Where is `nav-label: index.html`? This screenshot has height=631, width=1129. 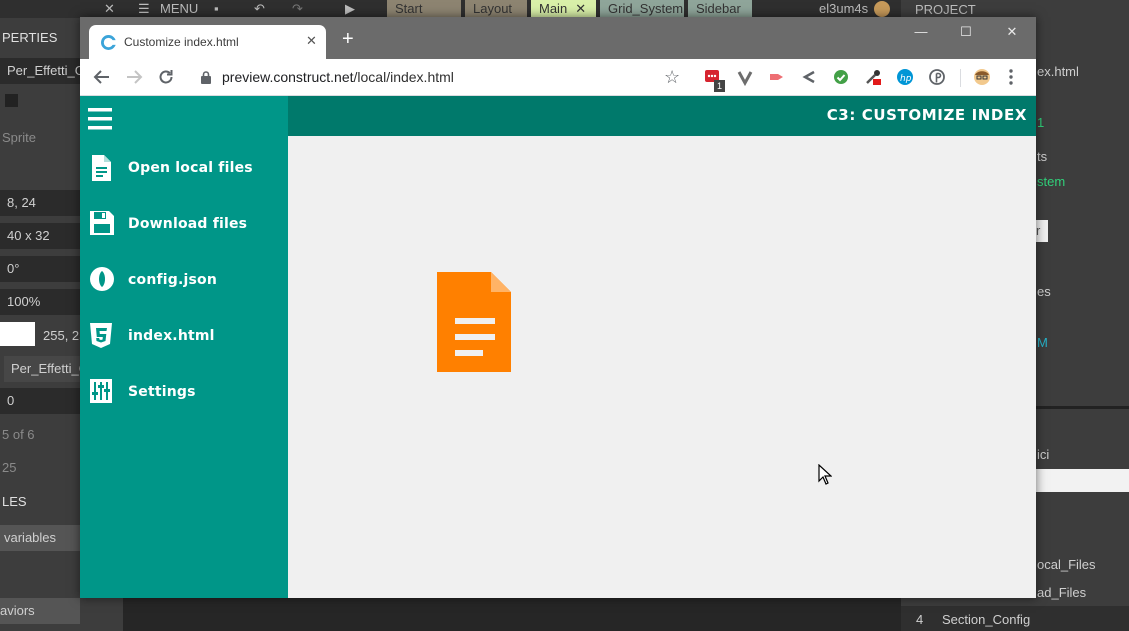 nav-label: index.html is located at coordinates (171, 336).